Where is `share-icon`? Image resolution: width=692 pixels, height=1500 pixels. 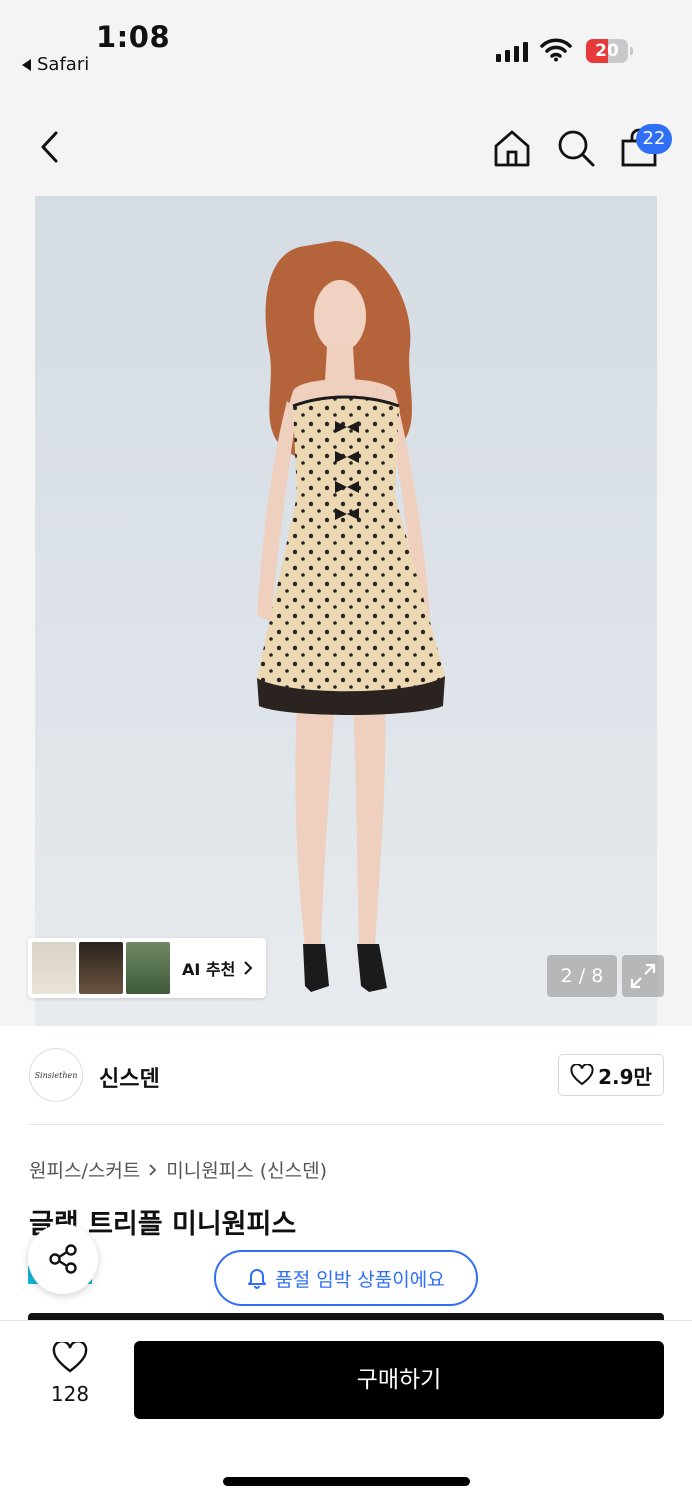 share-icon is located at coordinates (63, 1259).